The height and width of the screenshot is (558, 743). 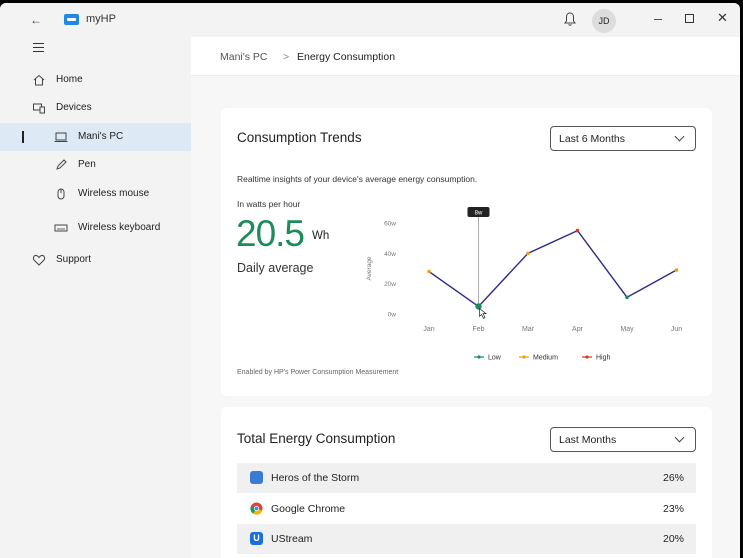 I want to click on total-range-value: Last Months, so click(x=588, y=440).